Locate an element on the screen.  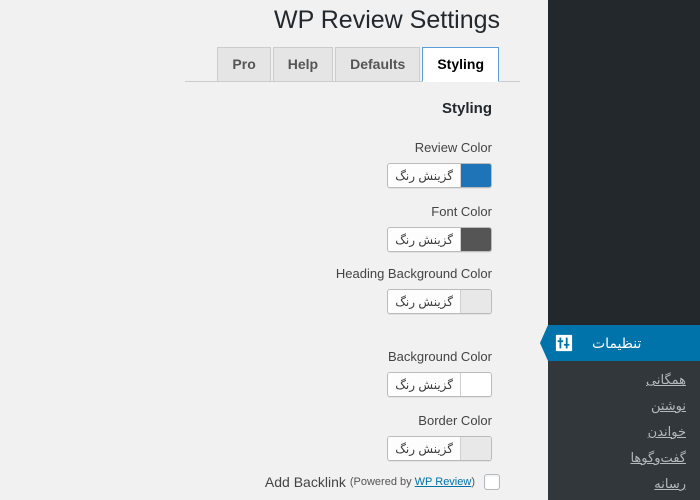
backlink-row: Add Backlink (Powered by WP Review) is located at coordinates (250, 482).